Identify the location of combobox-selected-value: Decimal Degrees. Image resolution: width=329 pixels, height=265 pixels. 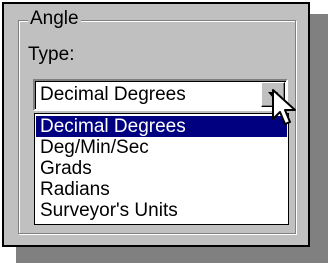
(113, 94).